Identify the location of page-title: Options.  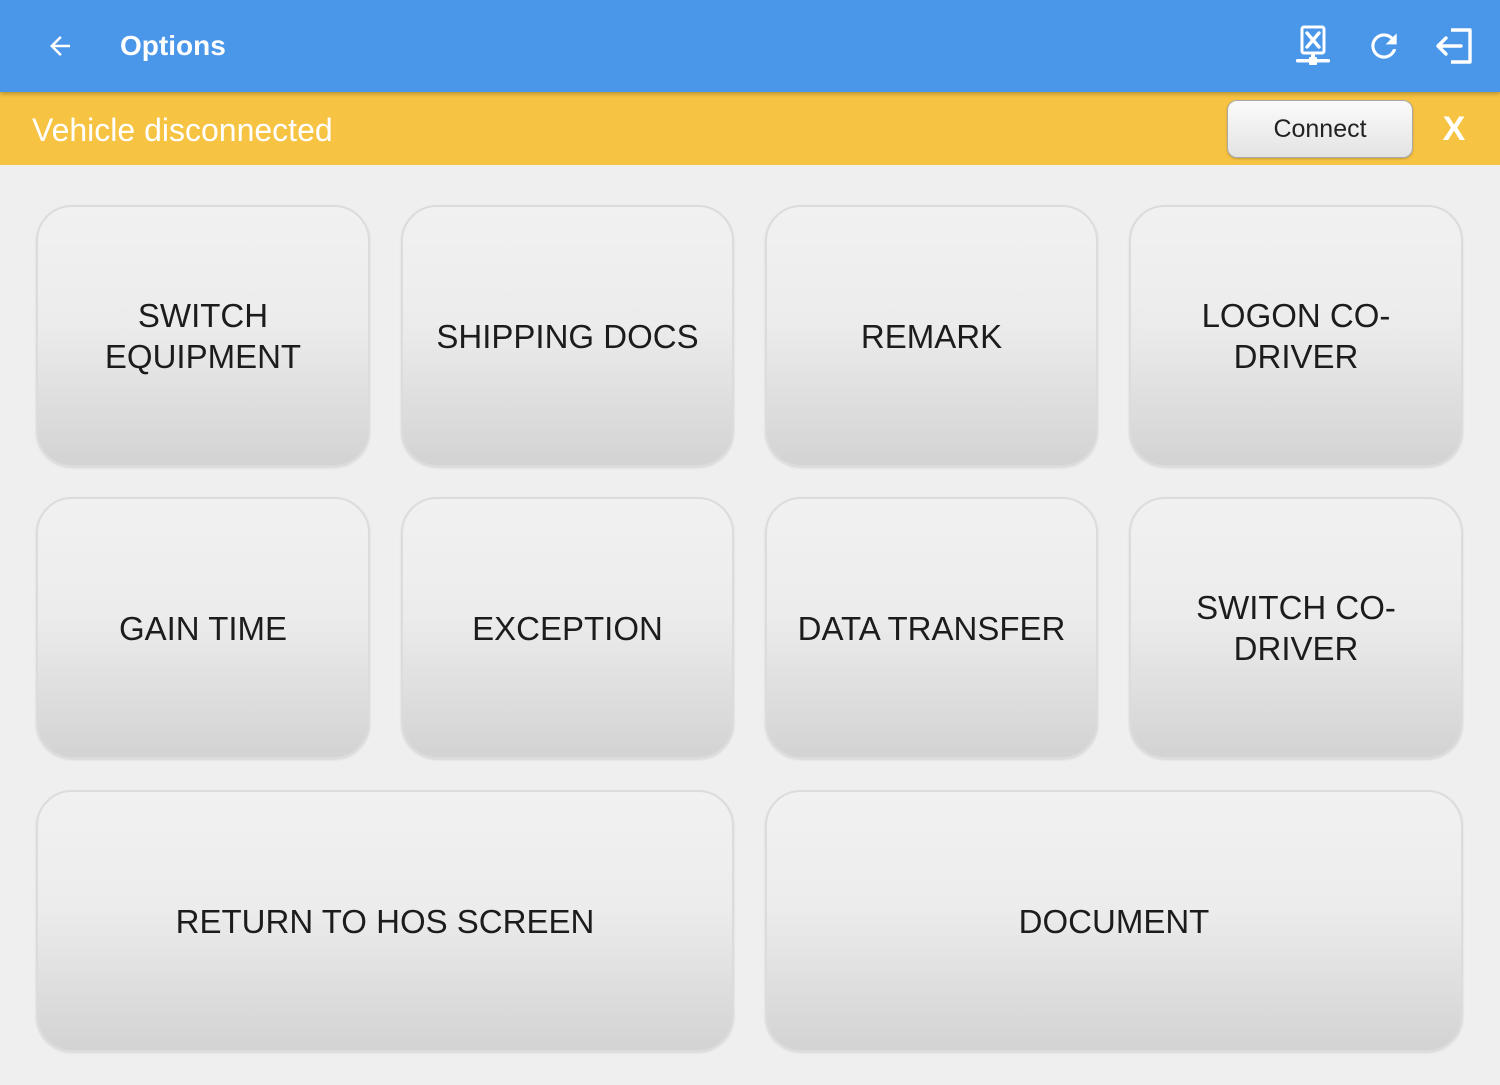
(173, 45).